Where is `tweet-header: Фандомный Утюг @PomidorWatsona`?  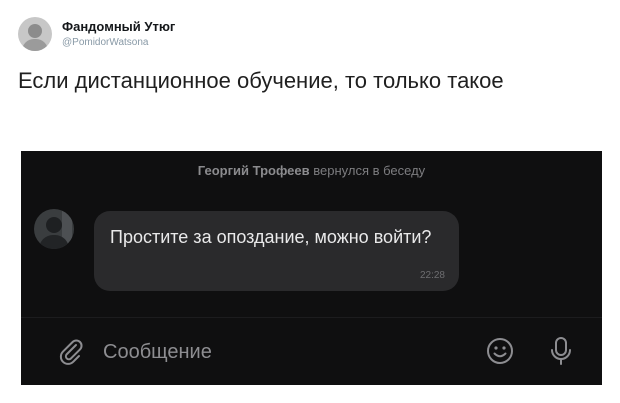 tweet-header: Фандомный Утюг @PomidorWatsona is located at coordinates (96, 34).